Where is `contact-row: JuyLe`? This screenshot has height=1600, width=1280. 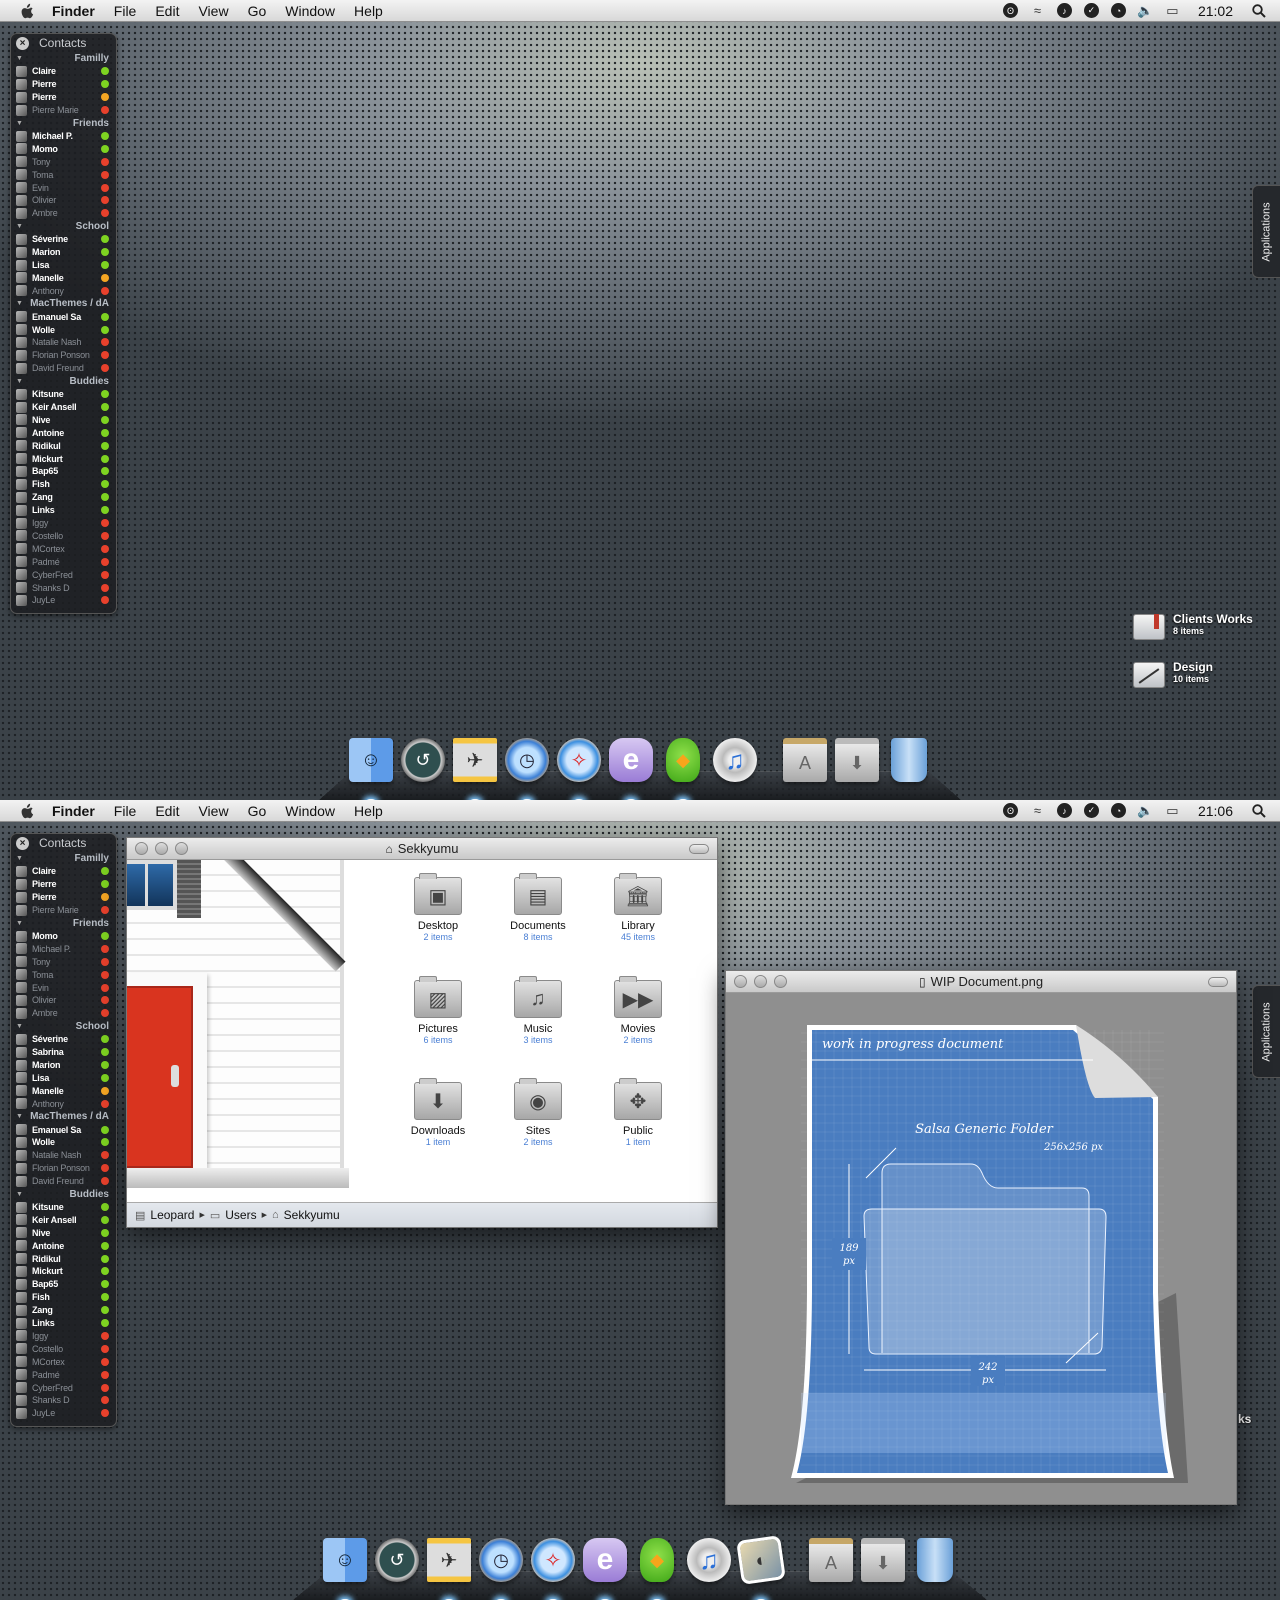 contact-row: JuyLe is located at coordinates (63, 600).